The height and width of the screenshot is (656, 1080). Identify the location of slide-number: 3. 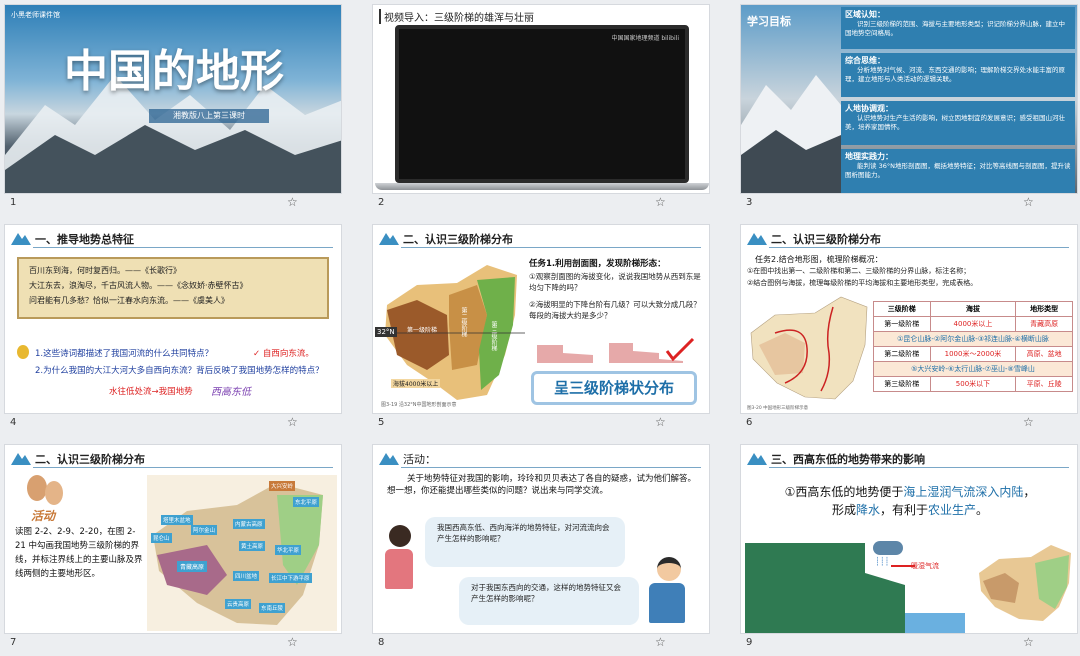
(749, 202).